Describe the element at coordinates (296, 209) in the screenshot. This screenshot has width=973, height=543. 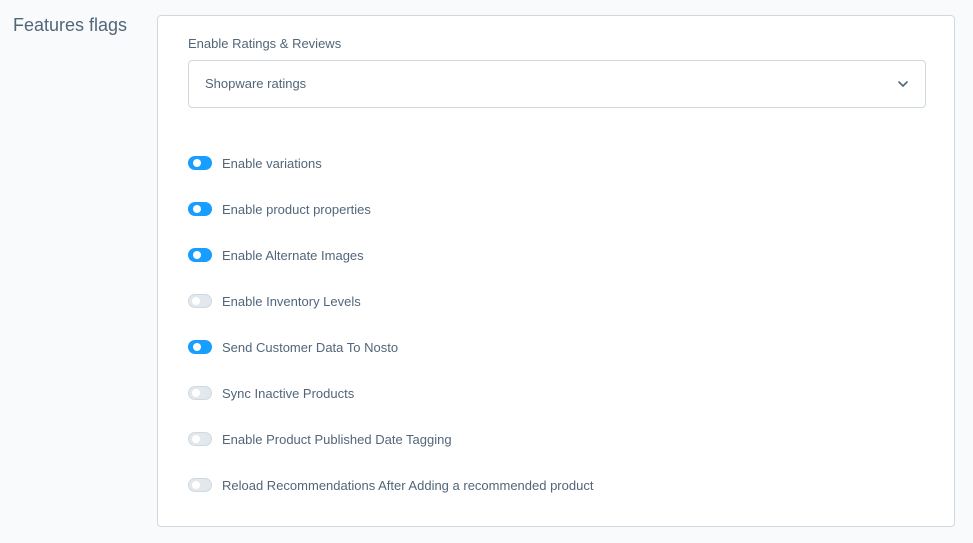
I see `toggle-label: Enable product properties` at that location.